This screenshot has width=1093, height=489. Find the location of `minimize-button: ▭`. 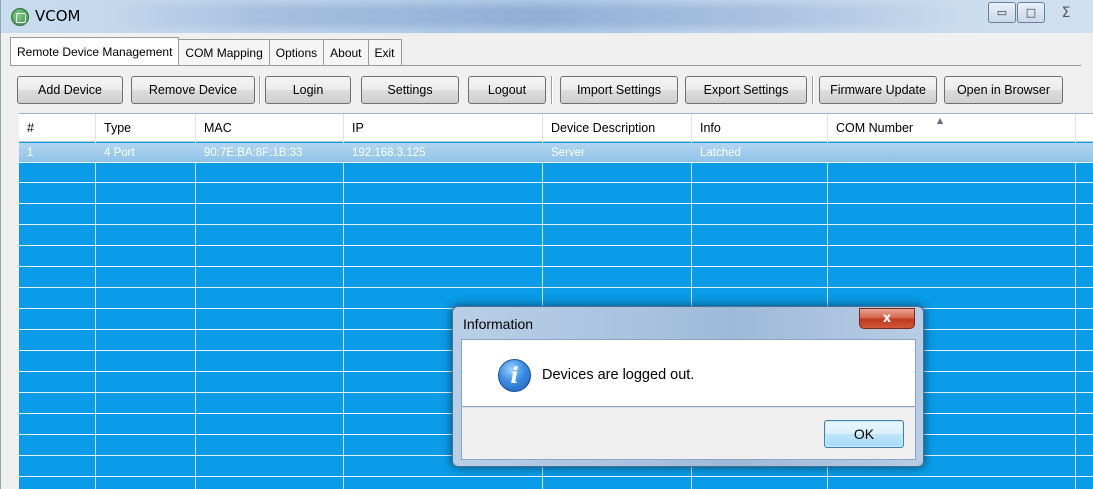

minimize-button: ▭ is located at coordinates (1002, 12).